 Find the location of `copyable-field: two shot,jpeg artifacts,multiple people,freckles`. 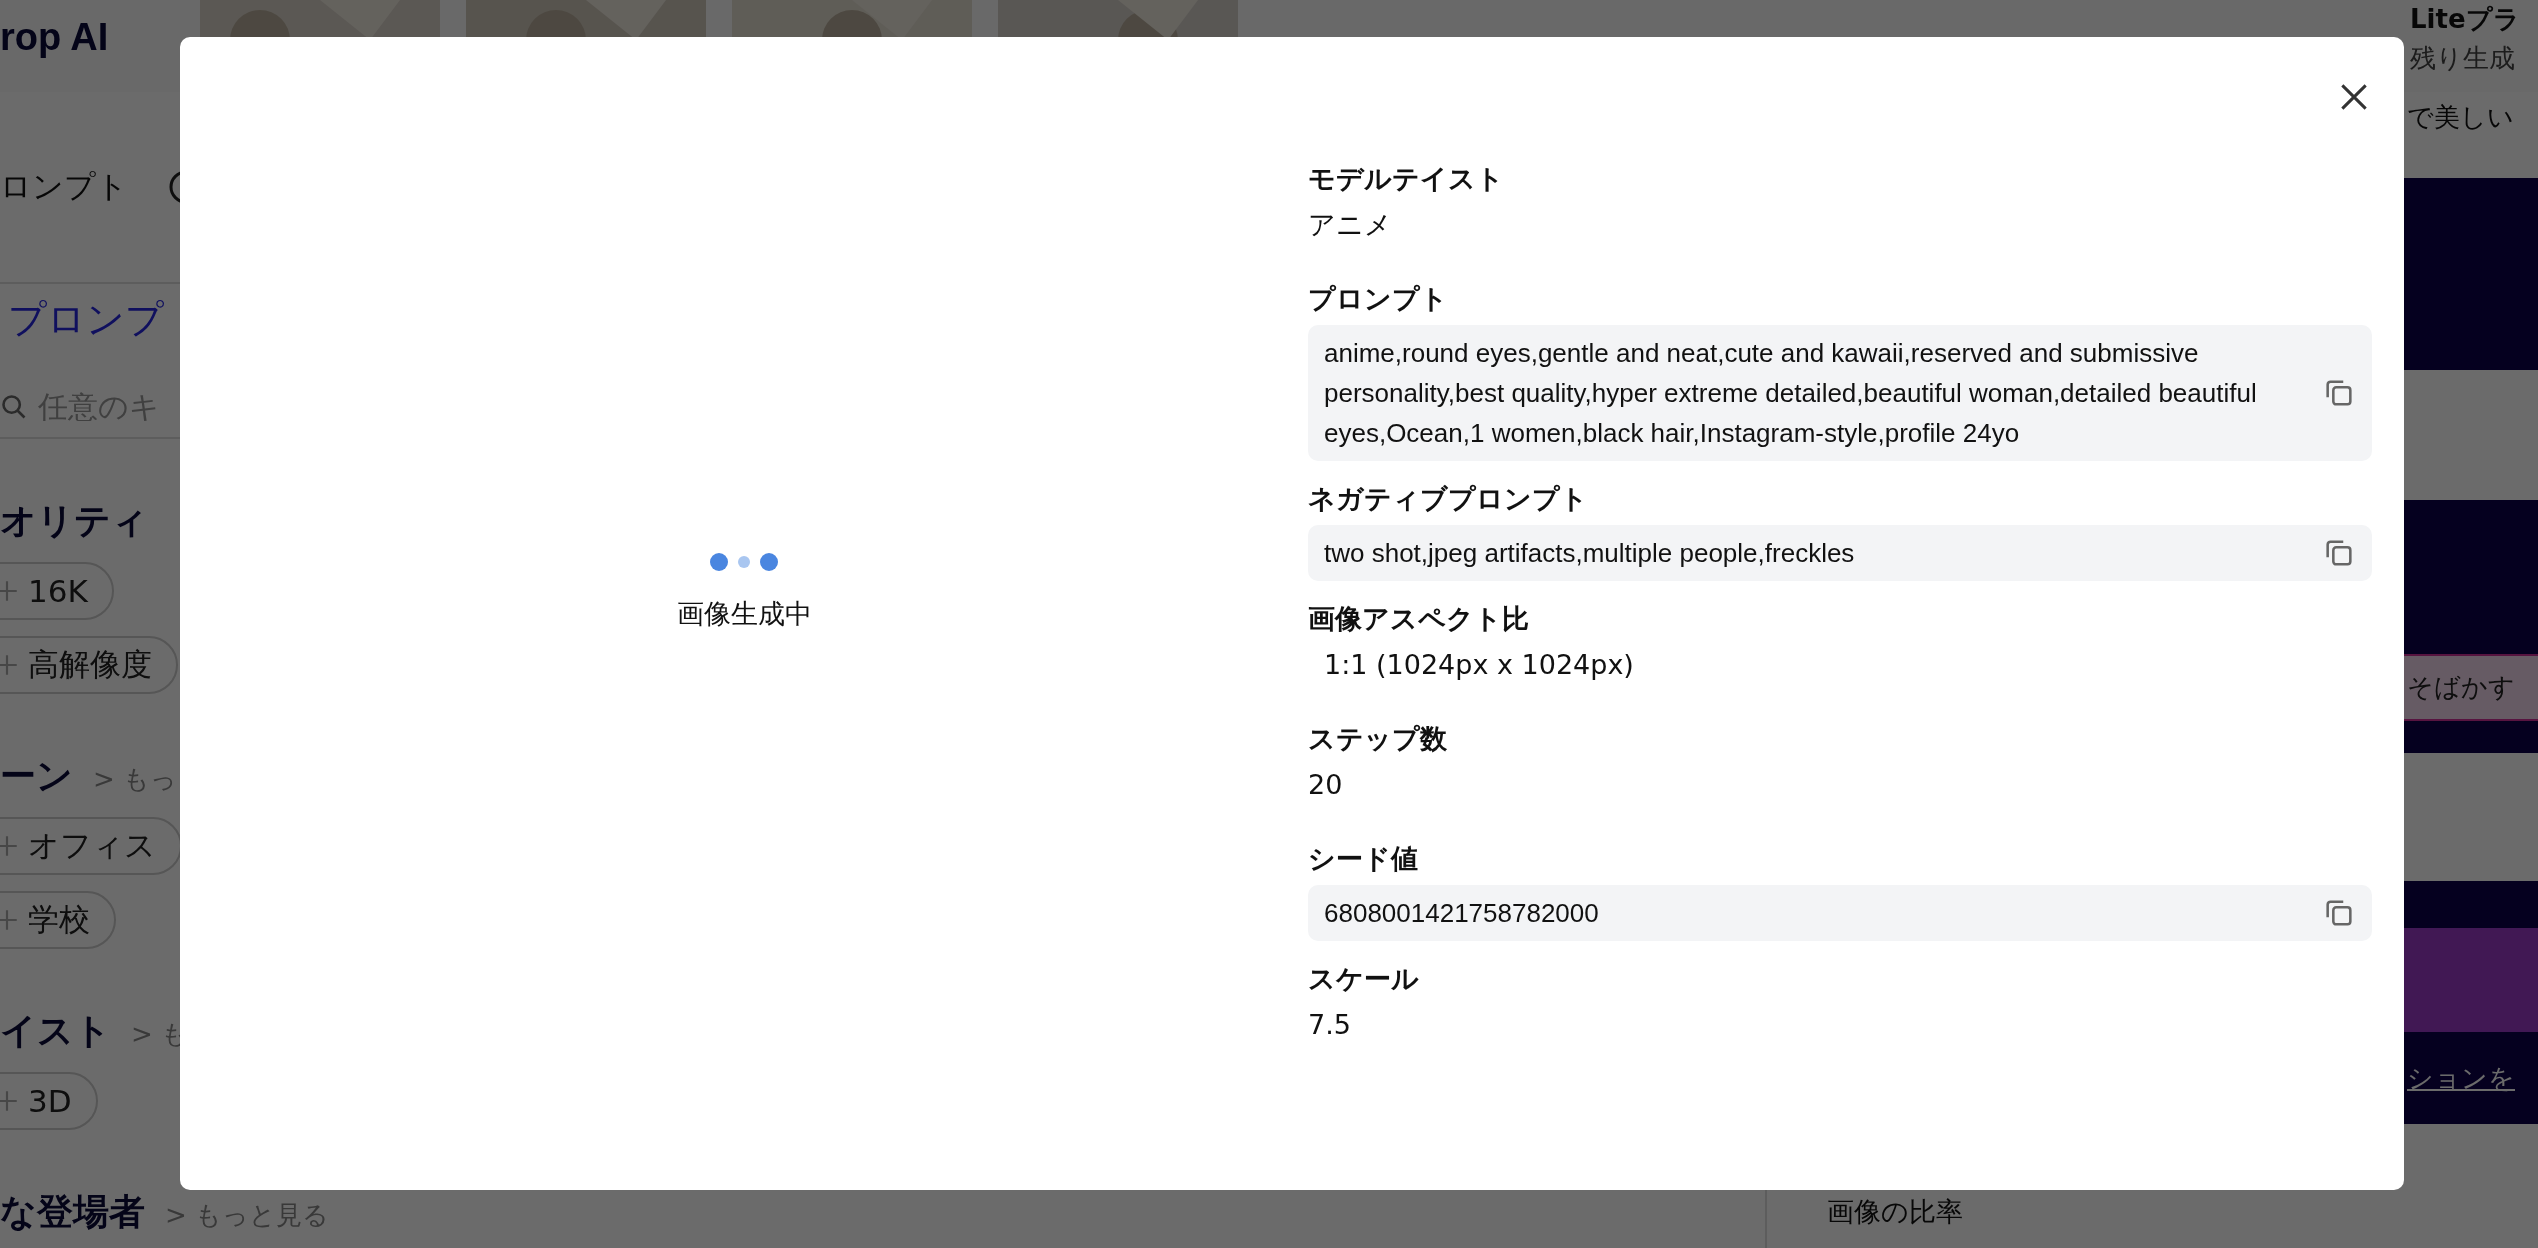

copyable-field: two shot,jpeg artifacts,multiple people,freckles is located at coordinates (1840, 553).